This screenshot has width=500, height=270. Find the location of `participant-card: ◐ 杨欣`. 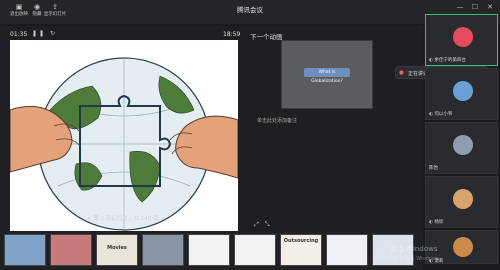

participant-card: ◐ 杨欣 is located at coordinates (461, 202).